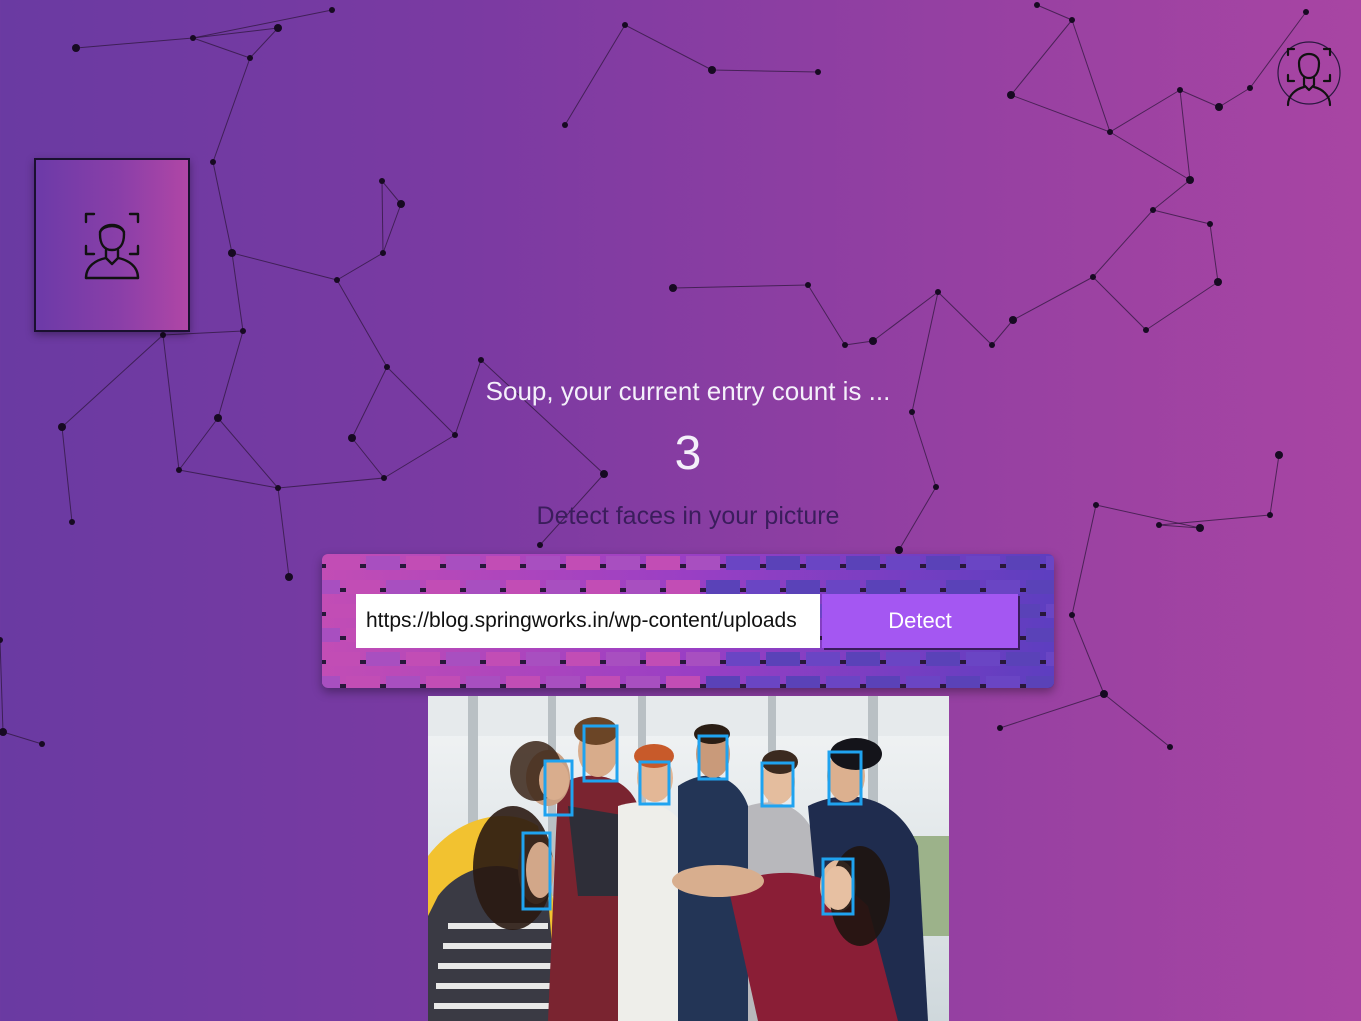  I want to click on app-logo, so click(112, 245).